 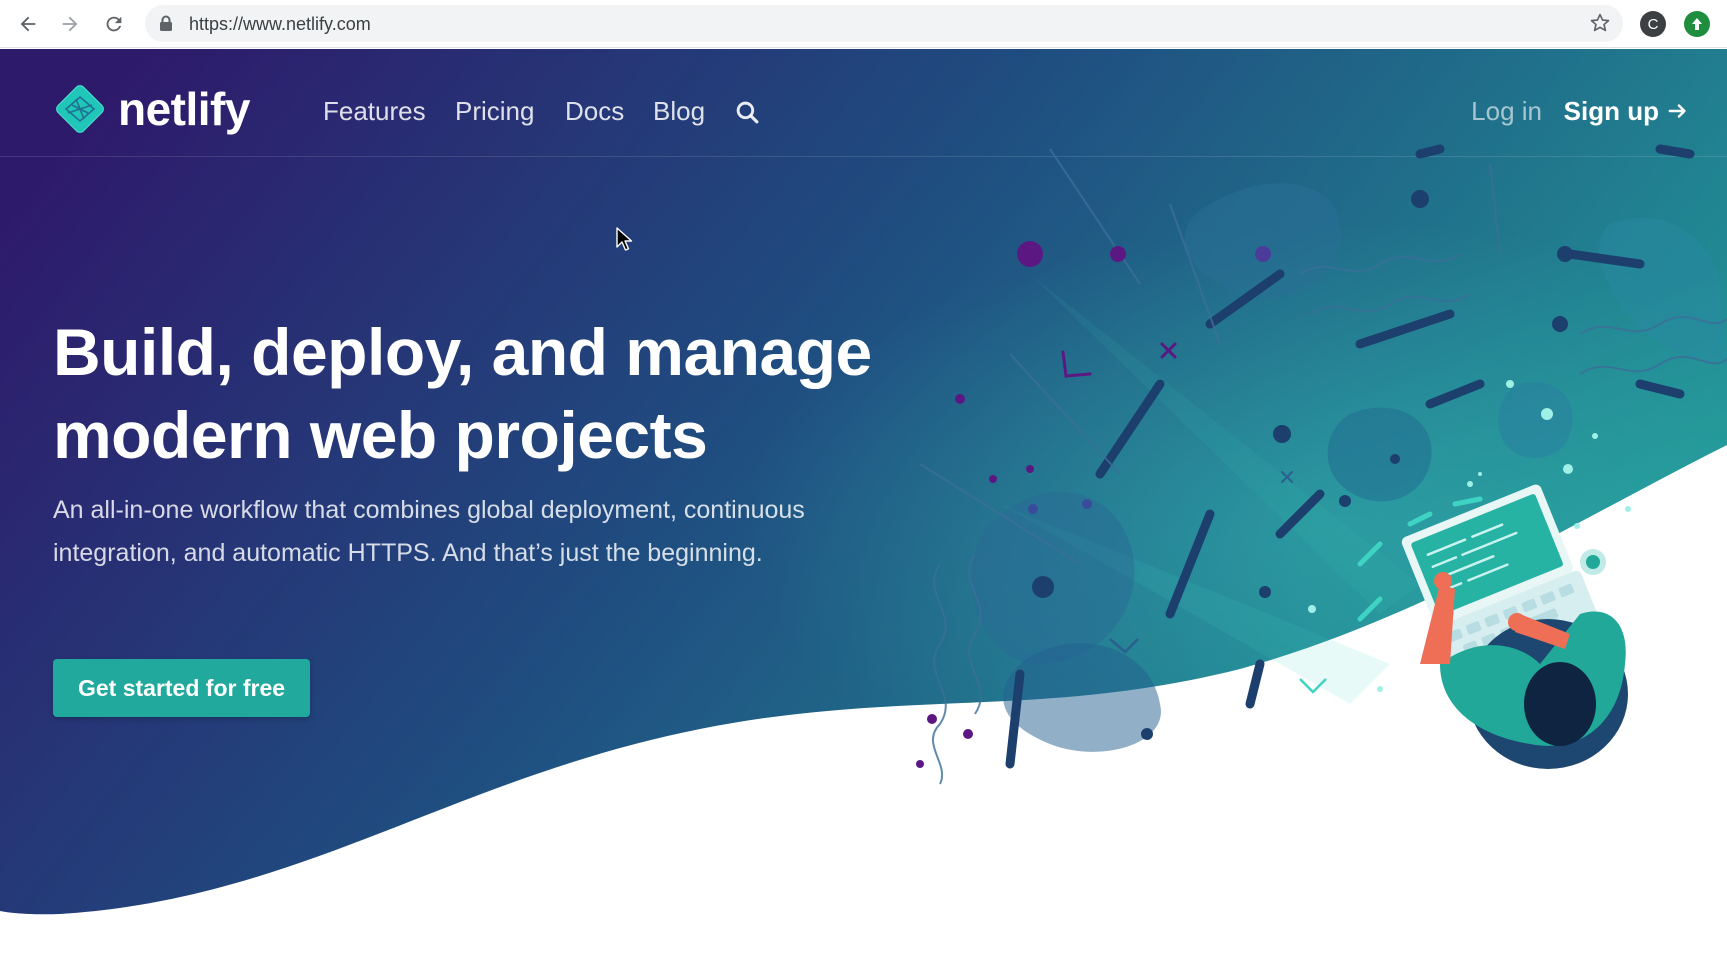 What do you see at coordinates (280, 24) in the screenshot?
I see `url-text: https://www.netlify.com` at bounding box center [280, 24].